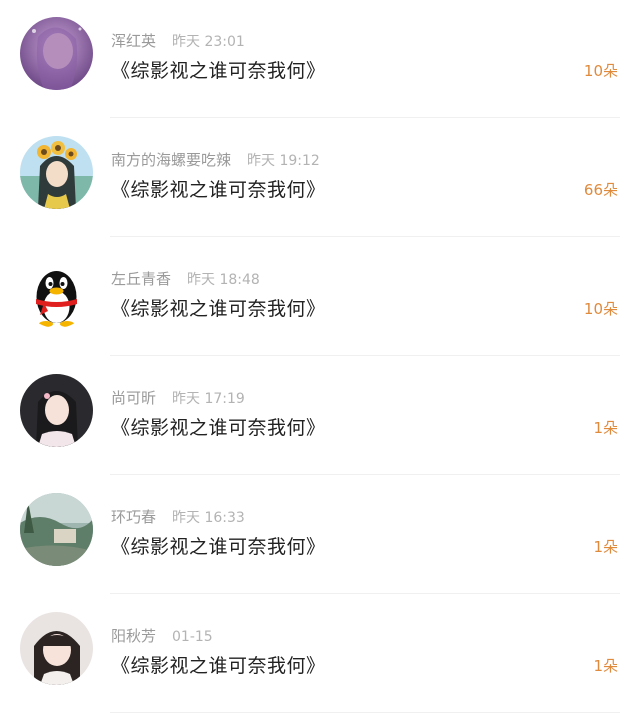 The width and height of the screenshot is (640, 713). What do you see at coordinates (141, 279) in the screenshot?
I see `sender-name: 左丘青香` at bounding box center [141, 279].